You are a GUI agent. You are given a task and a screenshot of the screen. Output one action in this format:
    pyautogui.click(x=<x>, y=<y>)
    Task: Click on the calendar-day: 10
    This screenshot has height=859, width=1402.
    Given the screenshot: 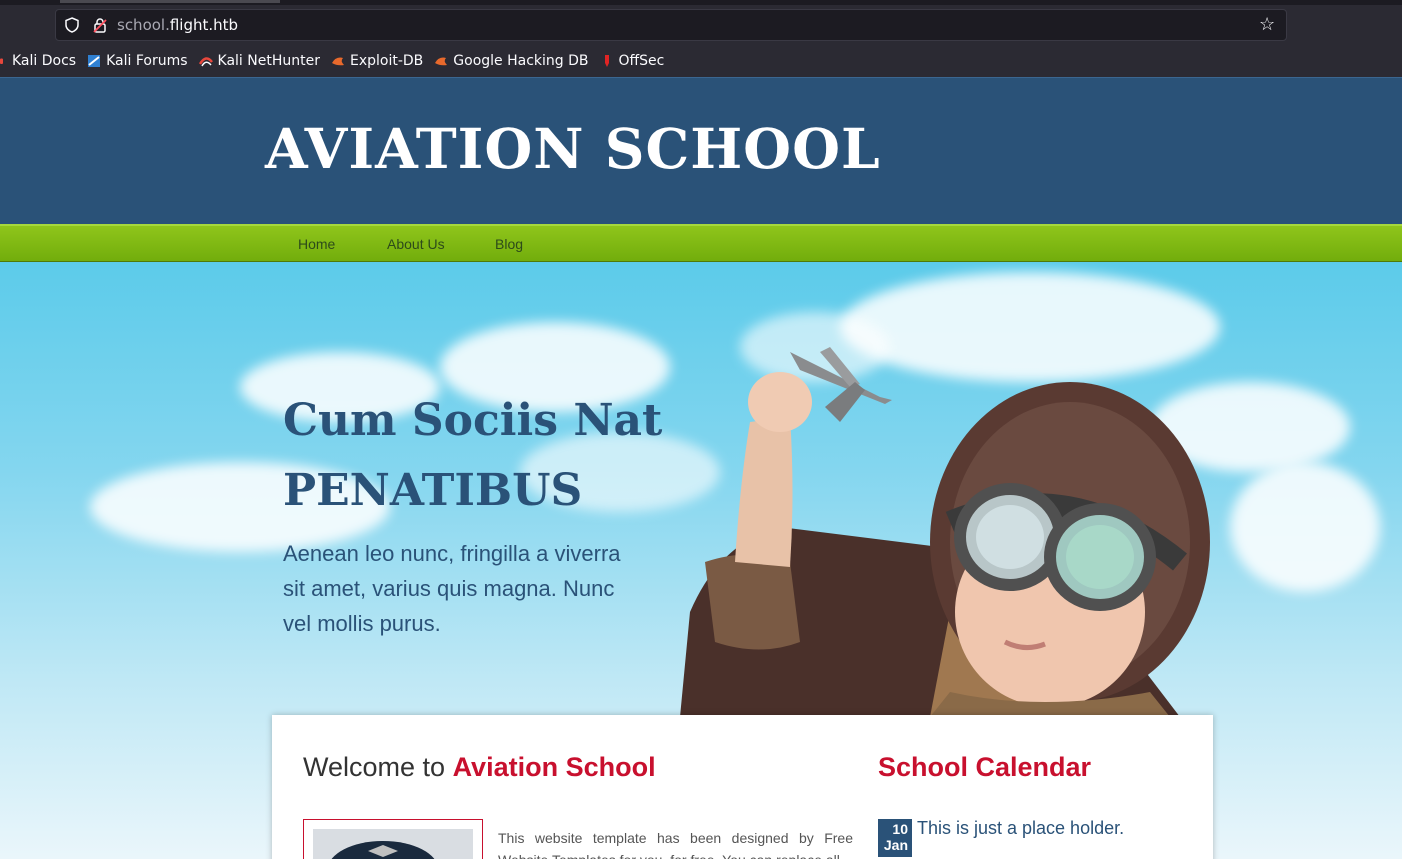 What is the action you would take?
    pyautogui.click(x=900, y=829)
    